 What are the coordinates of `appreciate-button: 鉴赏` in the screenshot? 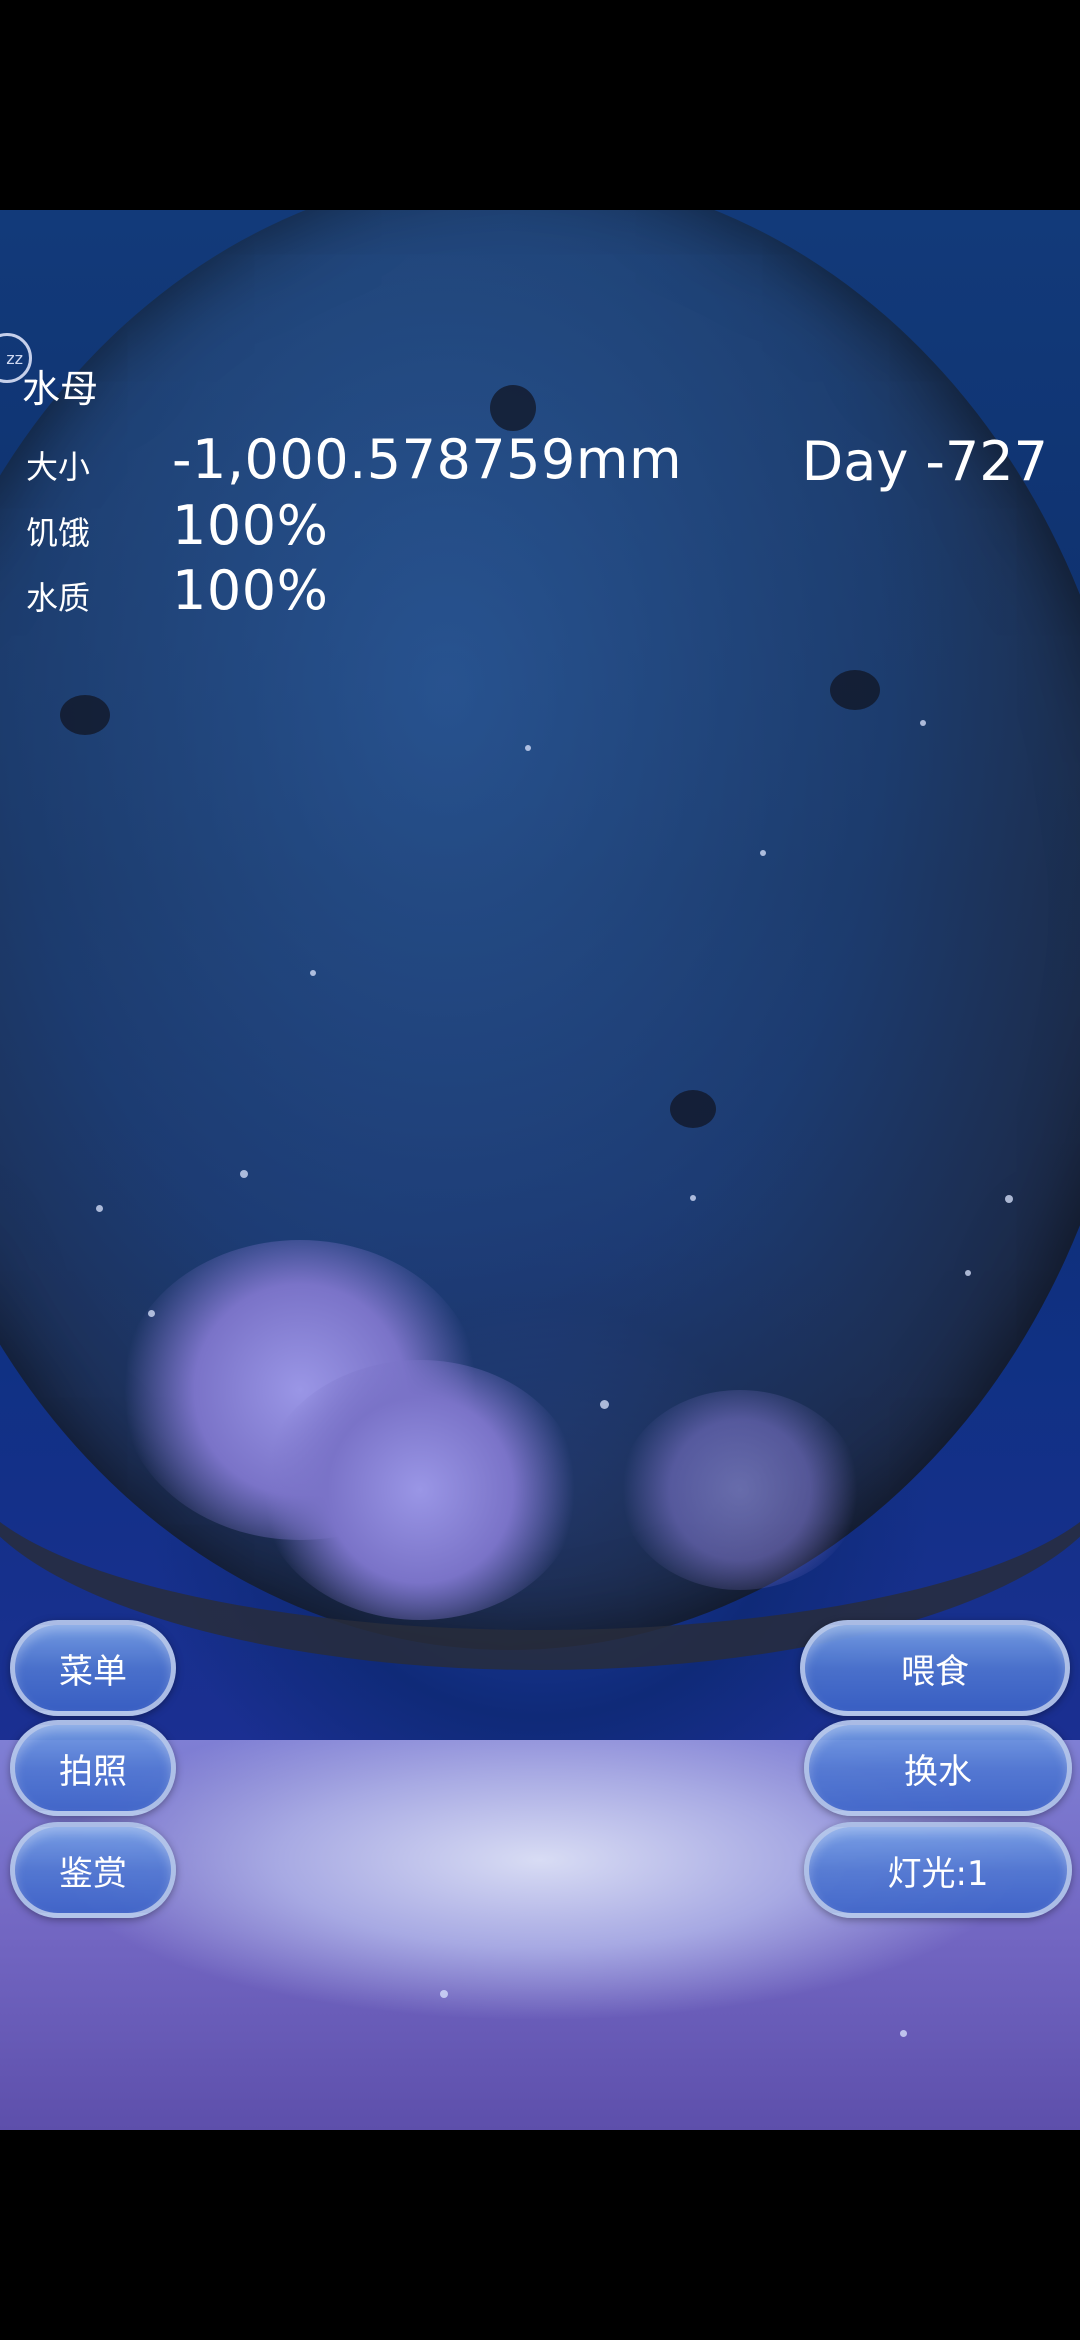 It's located at (93, 1870).